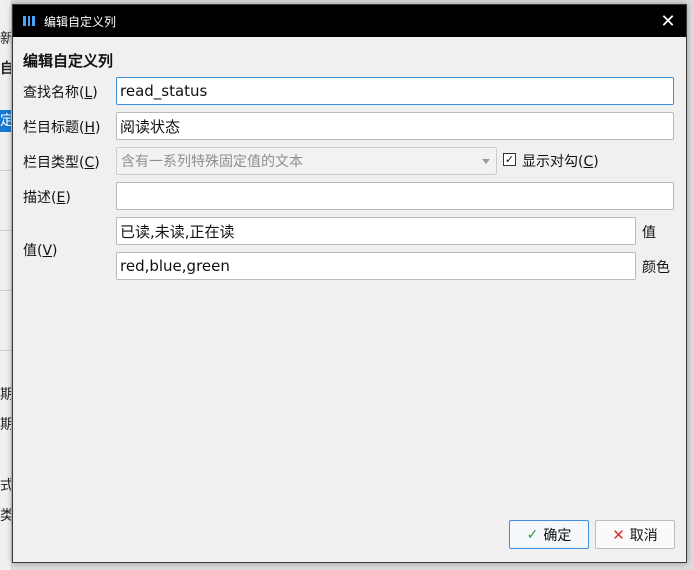 This screenshot has height=570, width=694. Describe the element at coordinates (395, 196) in the screenshot. I see `description-input` at that location.